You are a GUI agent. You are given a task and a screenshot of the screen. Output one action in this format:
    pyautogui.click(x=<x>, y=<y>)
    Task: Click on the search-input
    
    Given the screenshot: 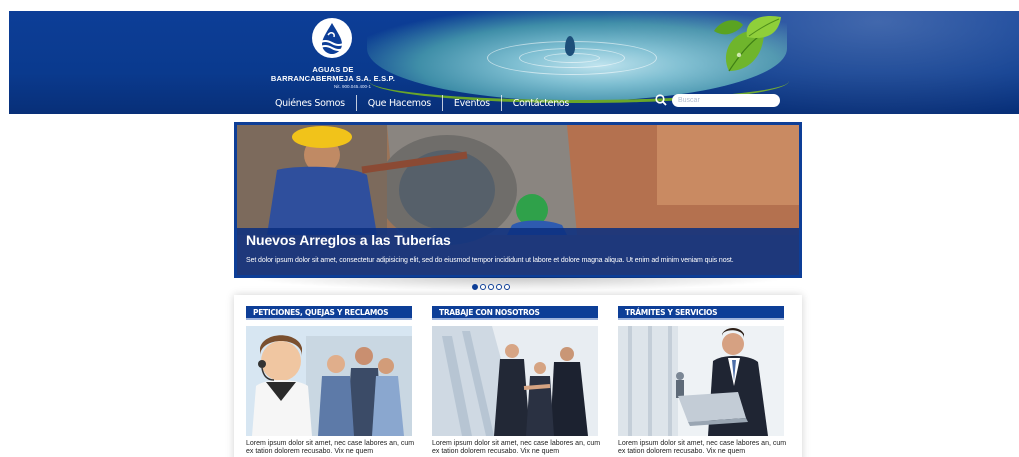 What is the action you would take?
    pyautogui.click(x=726, y=100)
    